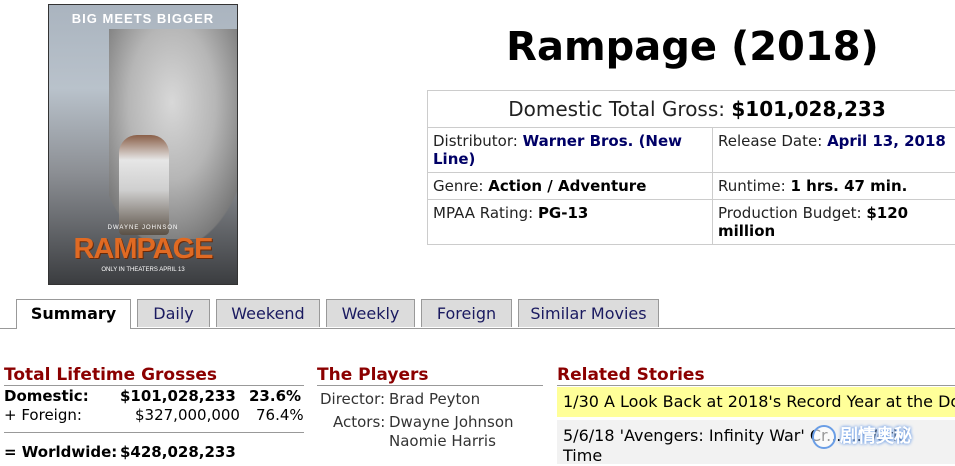  Describe the element at coordinates (280, 415) in the screenshot. I see `foreign-percent: 76.4%` at that location.